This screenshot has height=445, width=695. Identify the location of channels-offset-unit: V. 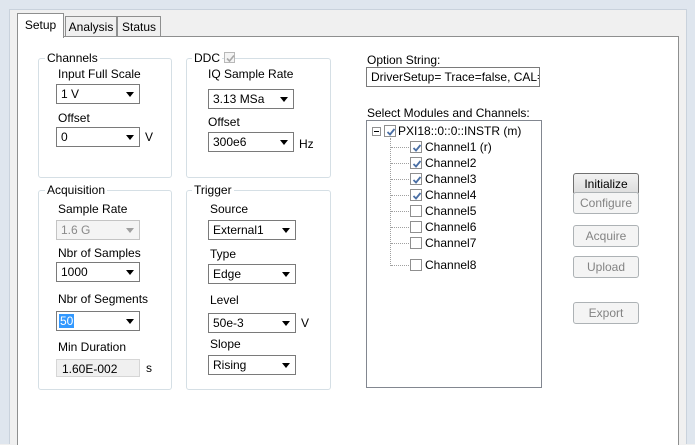
(149, 137).